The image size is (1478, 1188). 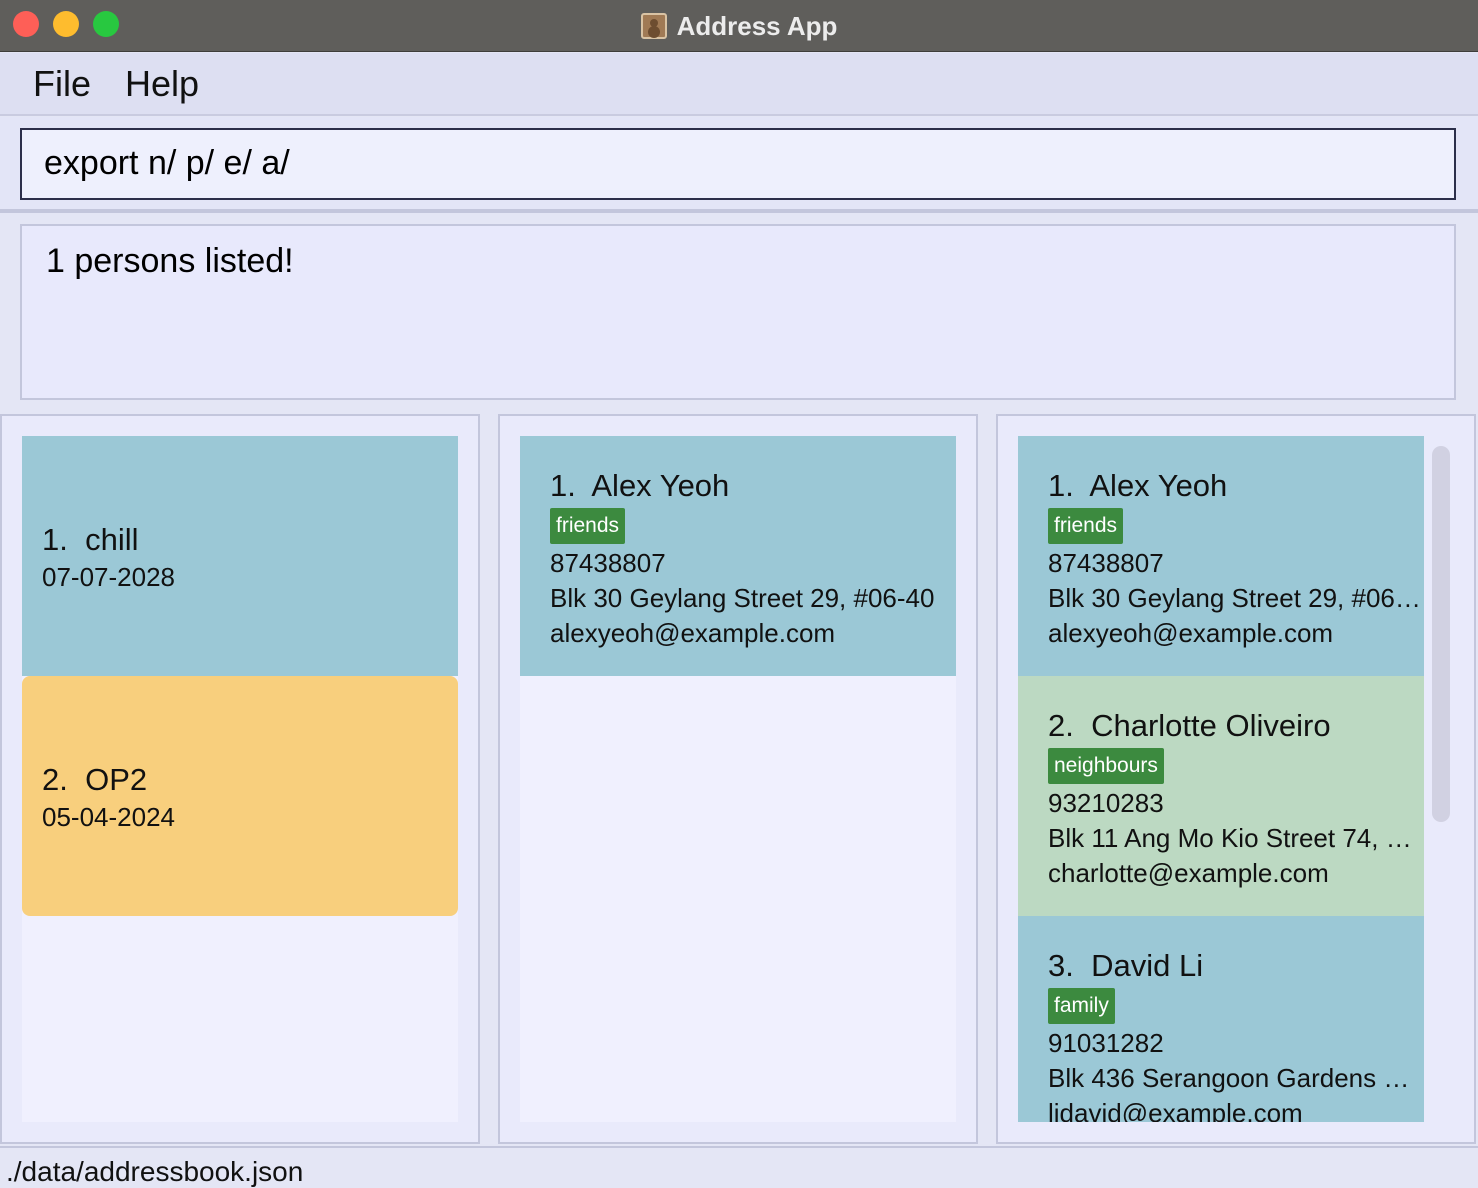 I want to click on result-display: 1 persons listed!, so click(x=738, y=312).